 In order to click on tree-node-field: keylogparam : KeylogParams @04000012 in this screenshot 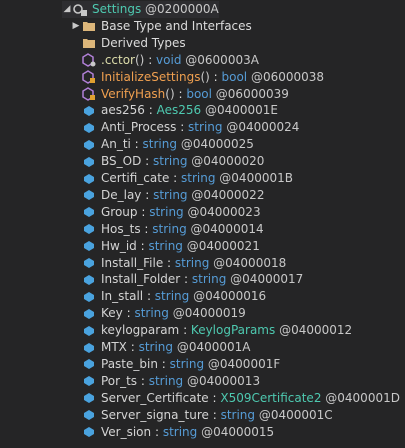, I will do `click(211, 330)`.